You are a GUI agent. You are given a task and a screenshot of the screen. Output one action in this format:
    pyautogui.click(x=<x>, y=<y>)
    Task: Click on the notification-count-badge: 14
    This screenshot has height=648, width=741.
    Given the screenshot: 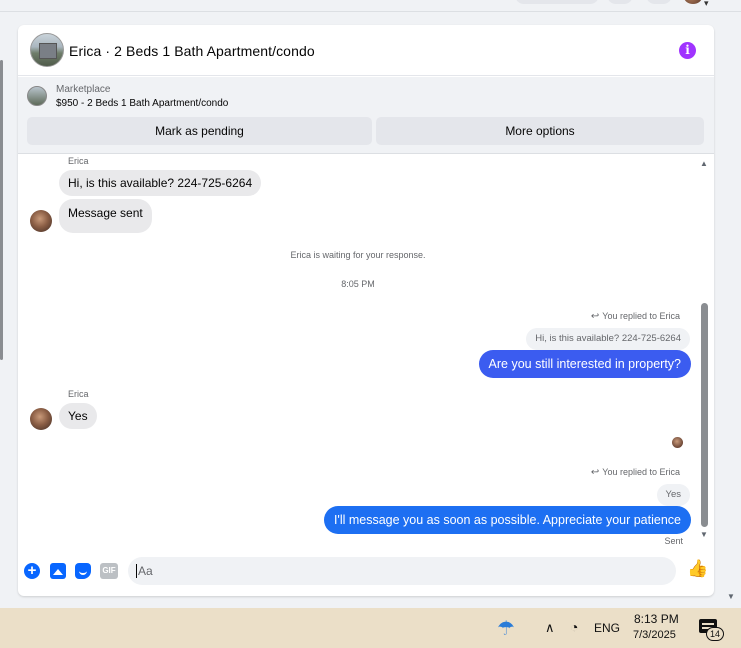 What is the action you would take?
    pyautogui.click(x=715, y=634)
    